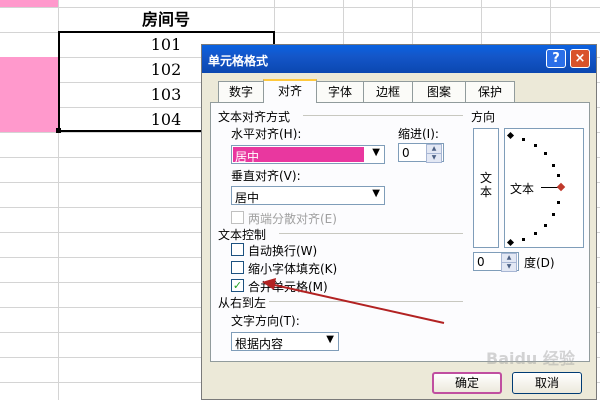 The image size is (600, 400). I want to click on text-direction-label: 文字方向(T):, so click(265, 321).